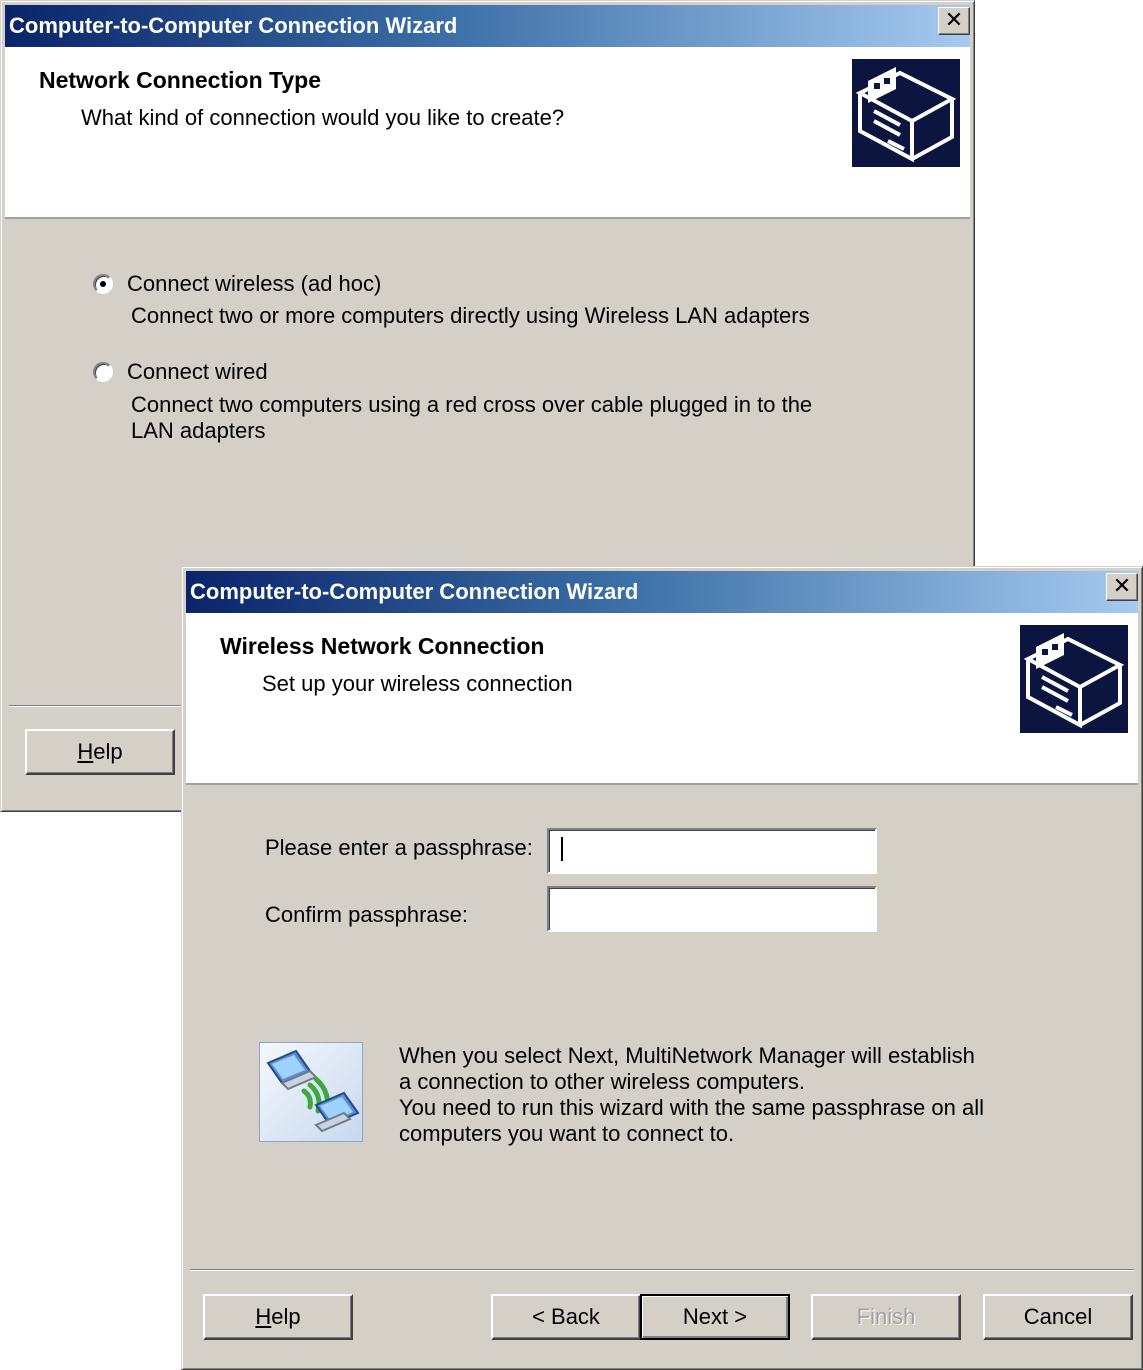 The height and width of the screenshot is (1370, 1143). I want to click on cancel-button: Cancel, so click(1058, 1317).